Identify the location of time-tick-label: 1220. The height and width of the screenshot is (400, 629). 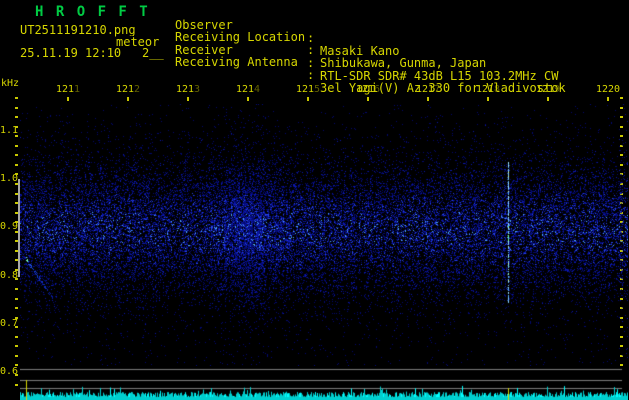
(608, 89).